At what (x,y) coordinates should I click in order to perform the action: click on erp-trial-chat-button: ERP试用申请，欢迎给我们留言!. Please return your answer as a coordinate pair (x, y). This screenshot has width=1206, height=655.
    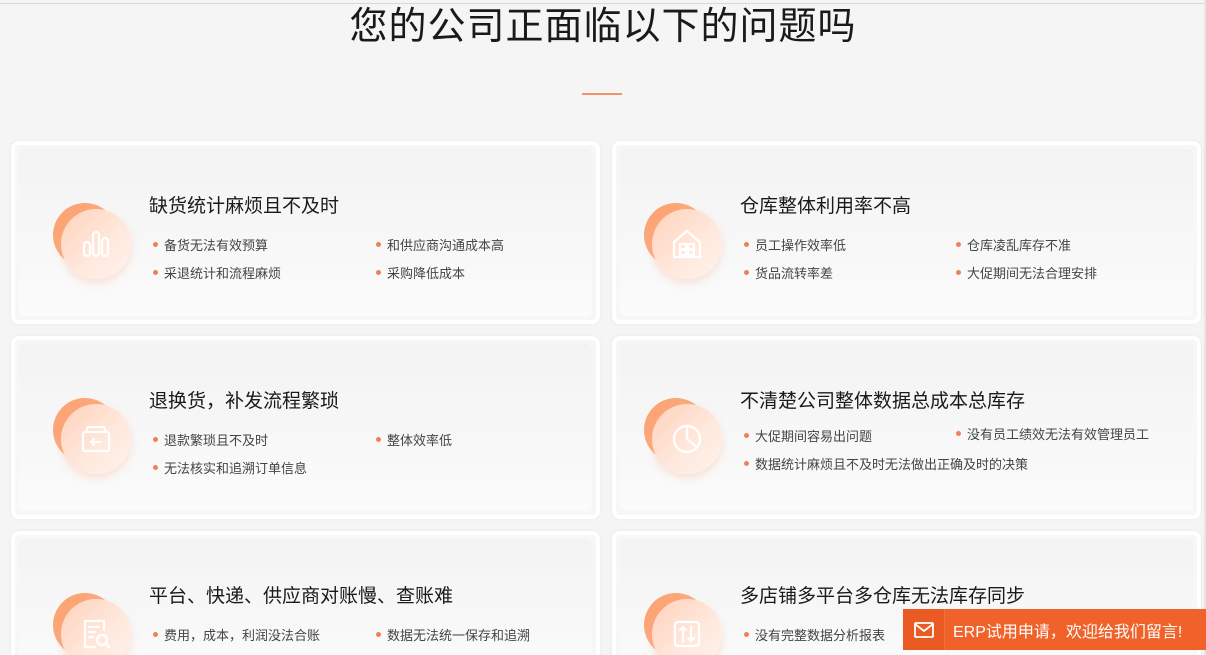
    Looking at the image, I should click on (1054, 629).